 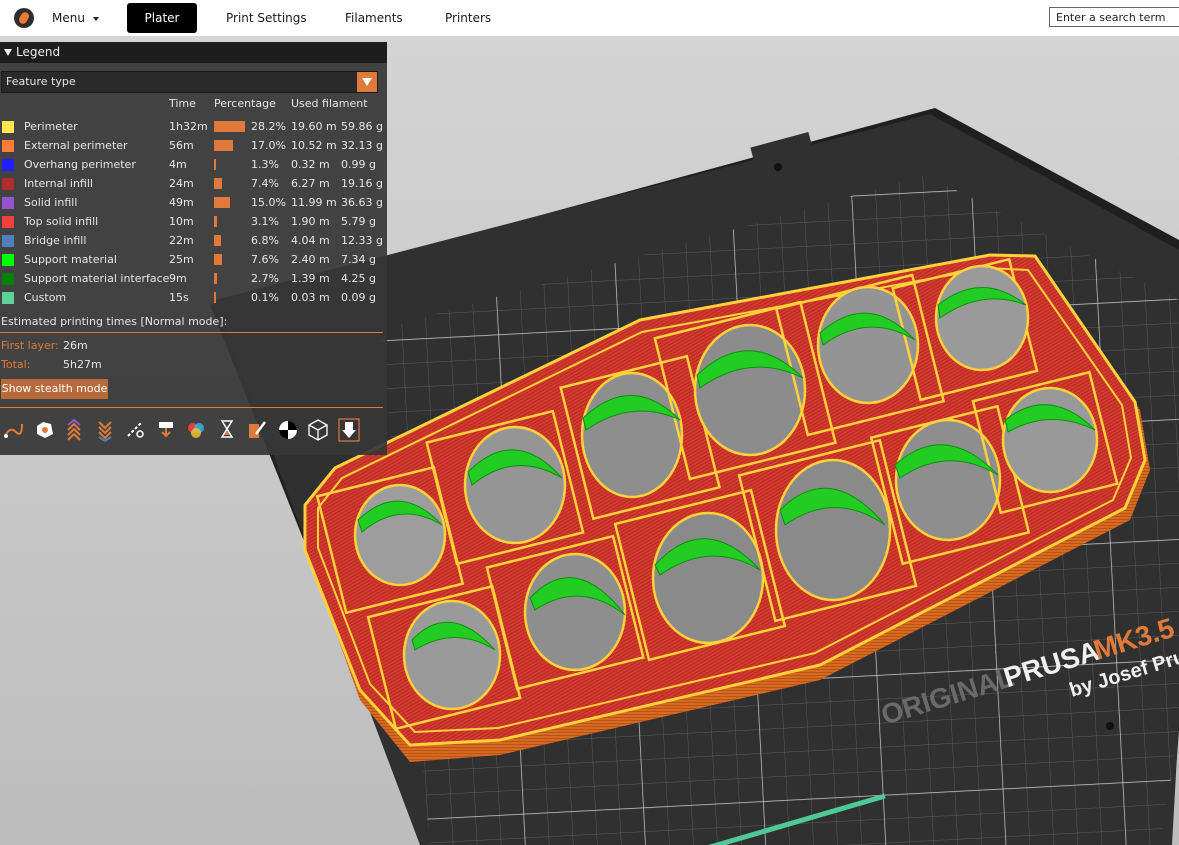 What do you see at coordinates (314, 202) in the screenshot?
I see `feature-length: 11.99 m` at bounding box center [314, 202].